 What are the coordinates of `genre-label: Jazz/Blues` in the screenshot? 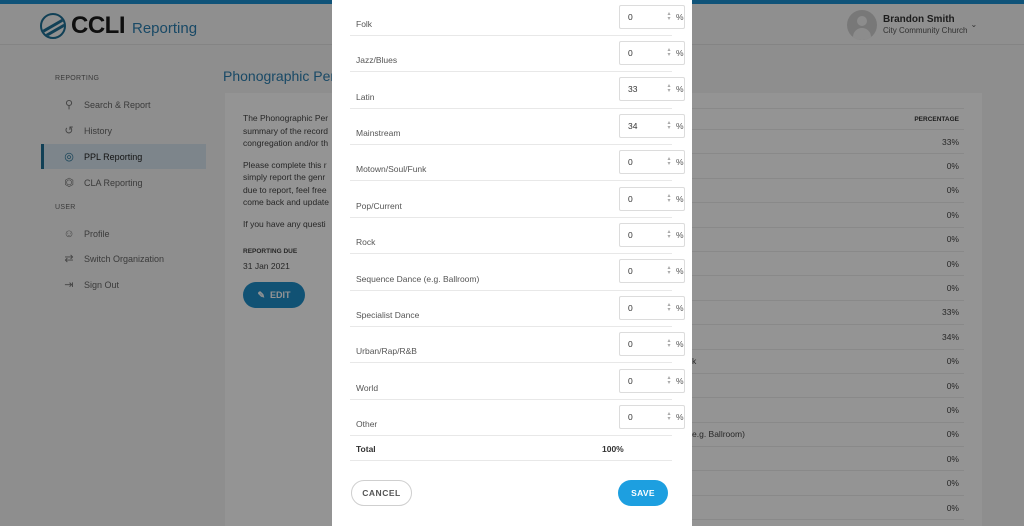 It's located at (377, 60).